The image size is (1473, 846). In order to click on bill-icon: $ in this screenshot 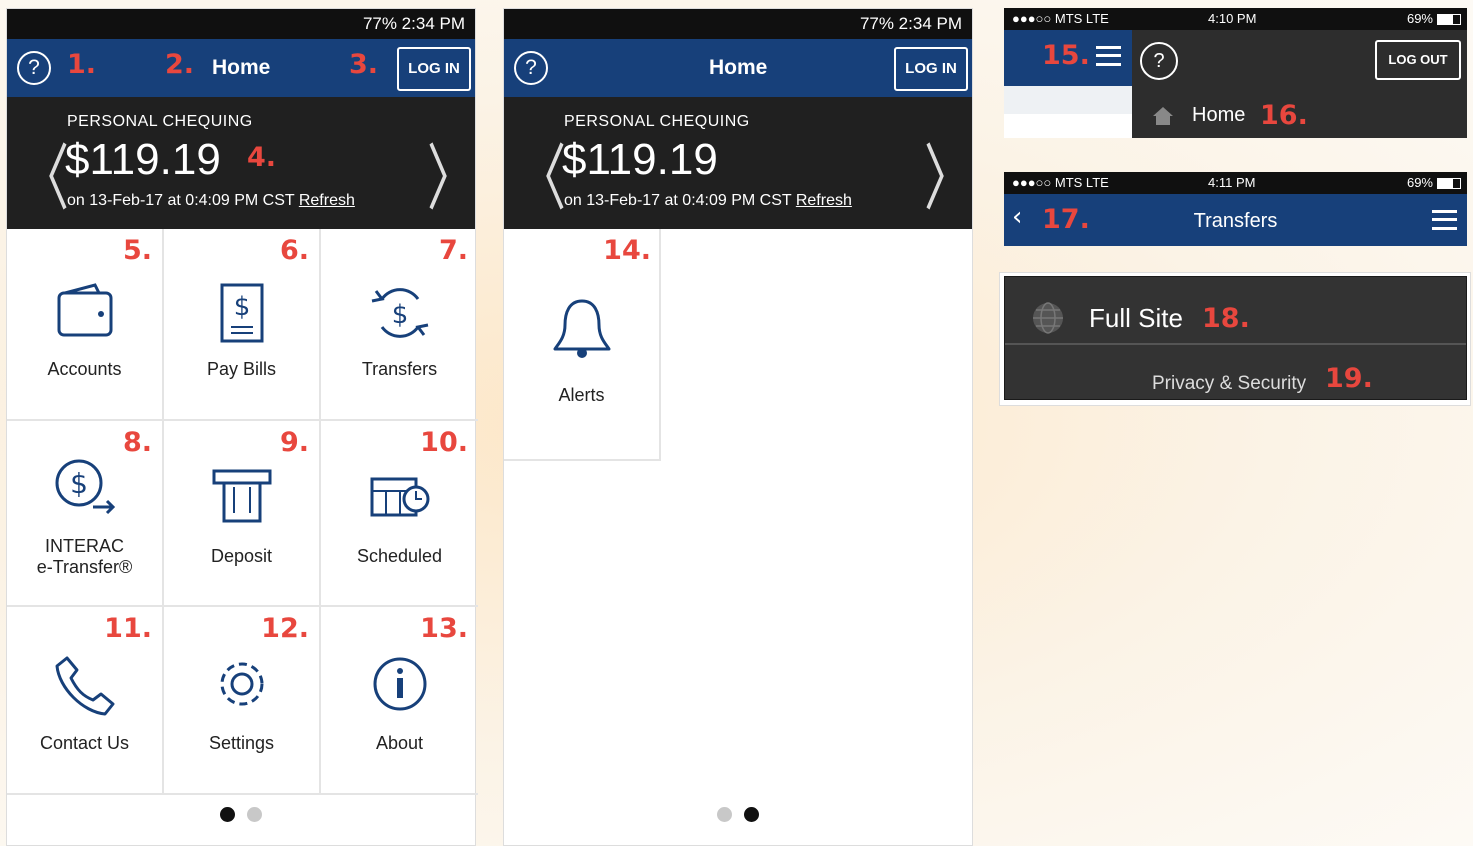, I will do `click(241, 313)`.